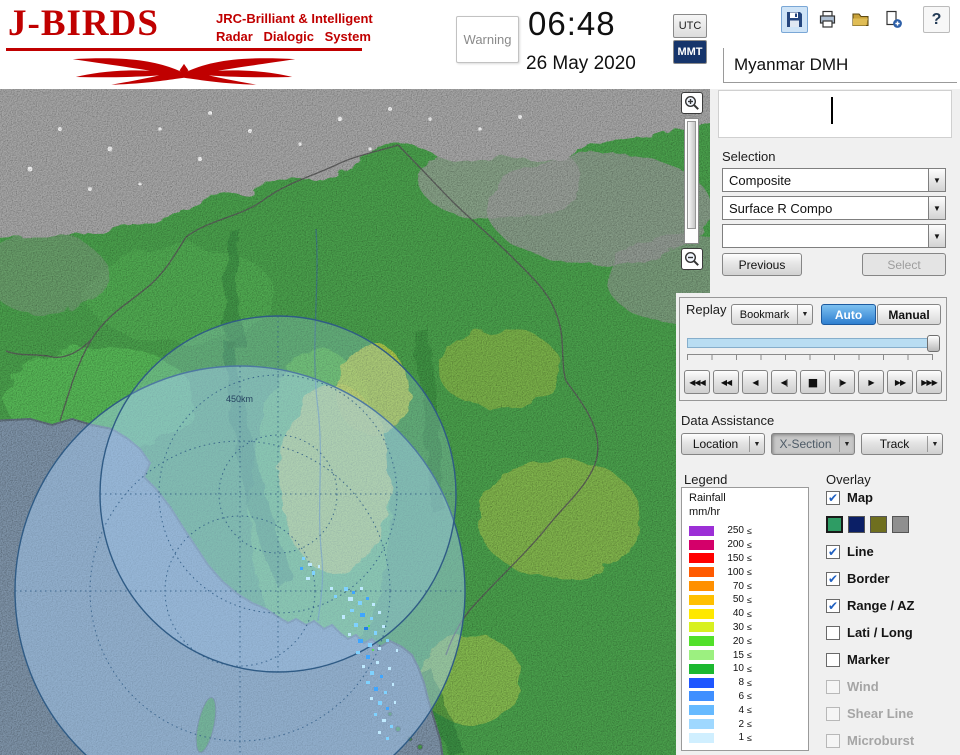  What do you see at coordinates (892, 632) in the screenshot?
I see `overlay-item-lati-long: Lati / Long` at bounding box center [892, 632].